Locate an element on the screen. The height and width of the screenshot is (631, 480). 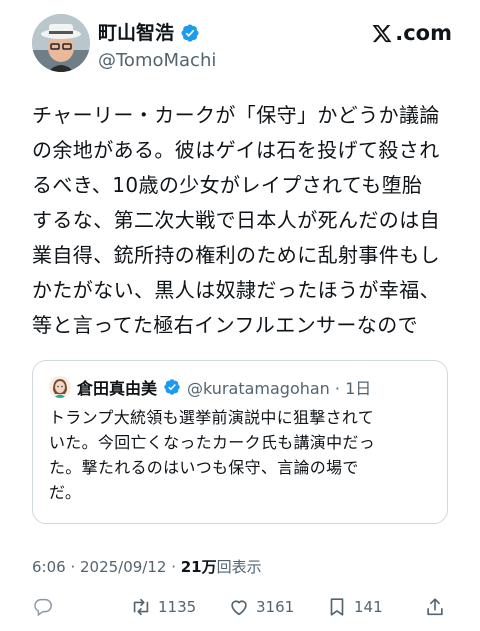
share-icon is located at coordinates (435, 607).